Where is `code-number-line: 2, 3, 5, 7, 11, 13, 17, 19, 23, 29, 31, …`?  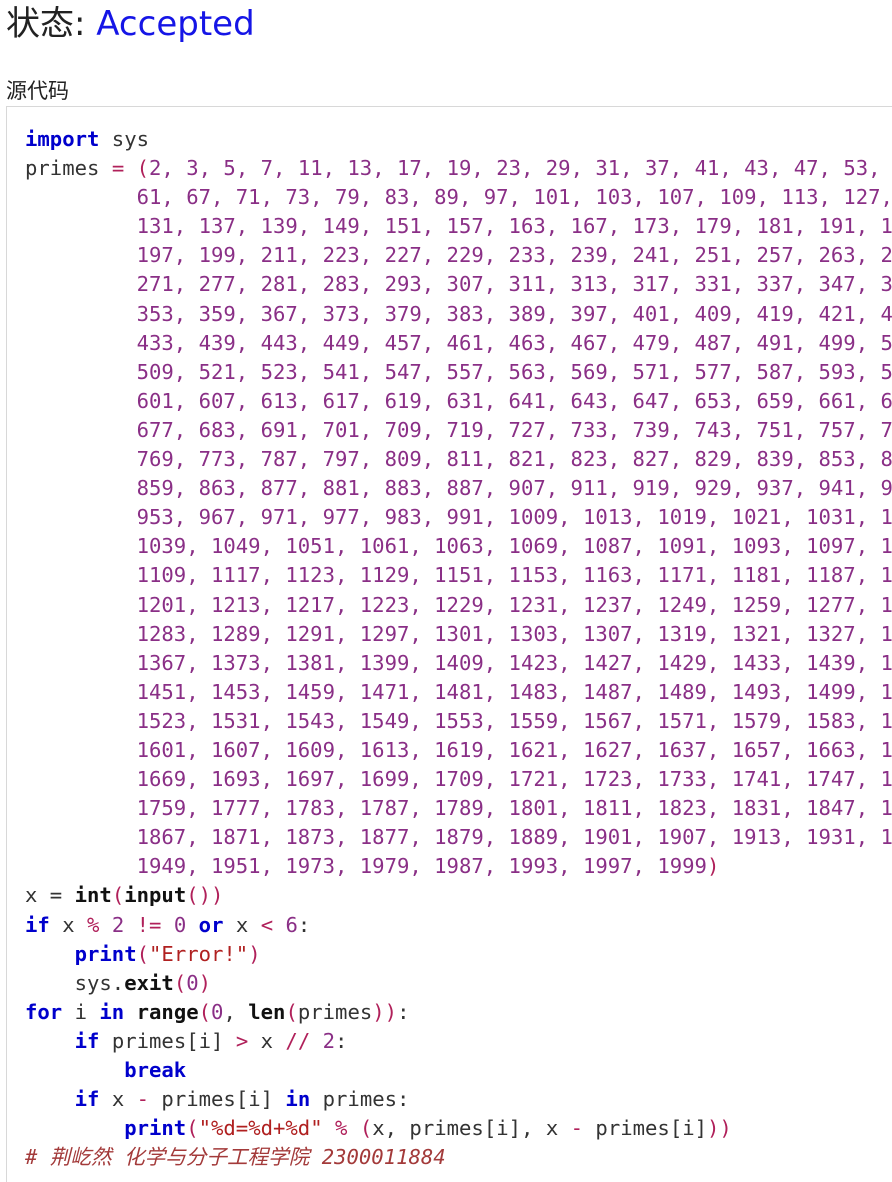 code-number-line: 2, 3, 5, 7, 11, 13, 17, 19, 23, 29, 31, … is located at coordinates (520, 168).